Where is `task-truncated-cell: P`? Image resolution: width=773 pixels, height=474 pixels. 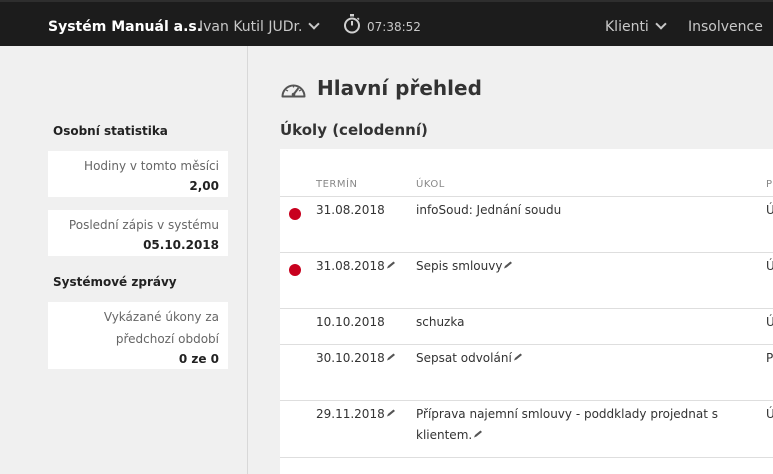
task-truncated-cell: P is located at coordinates (769, 358).